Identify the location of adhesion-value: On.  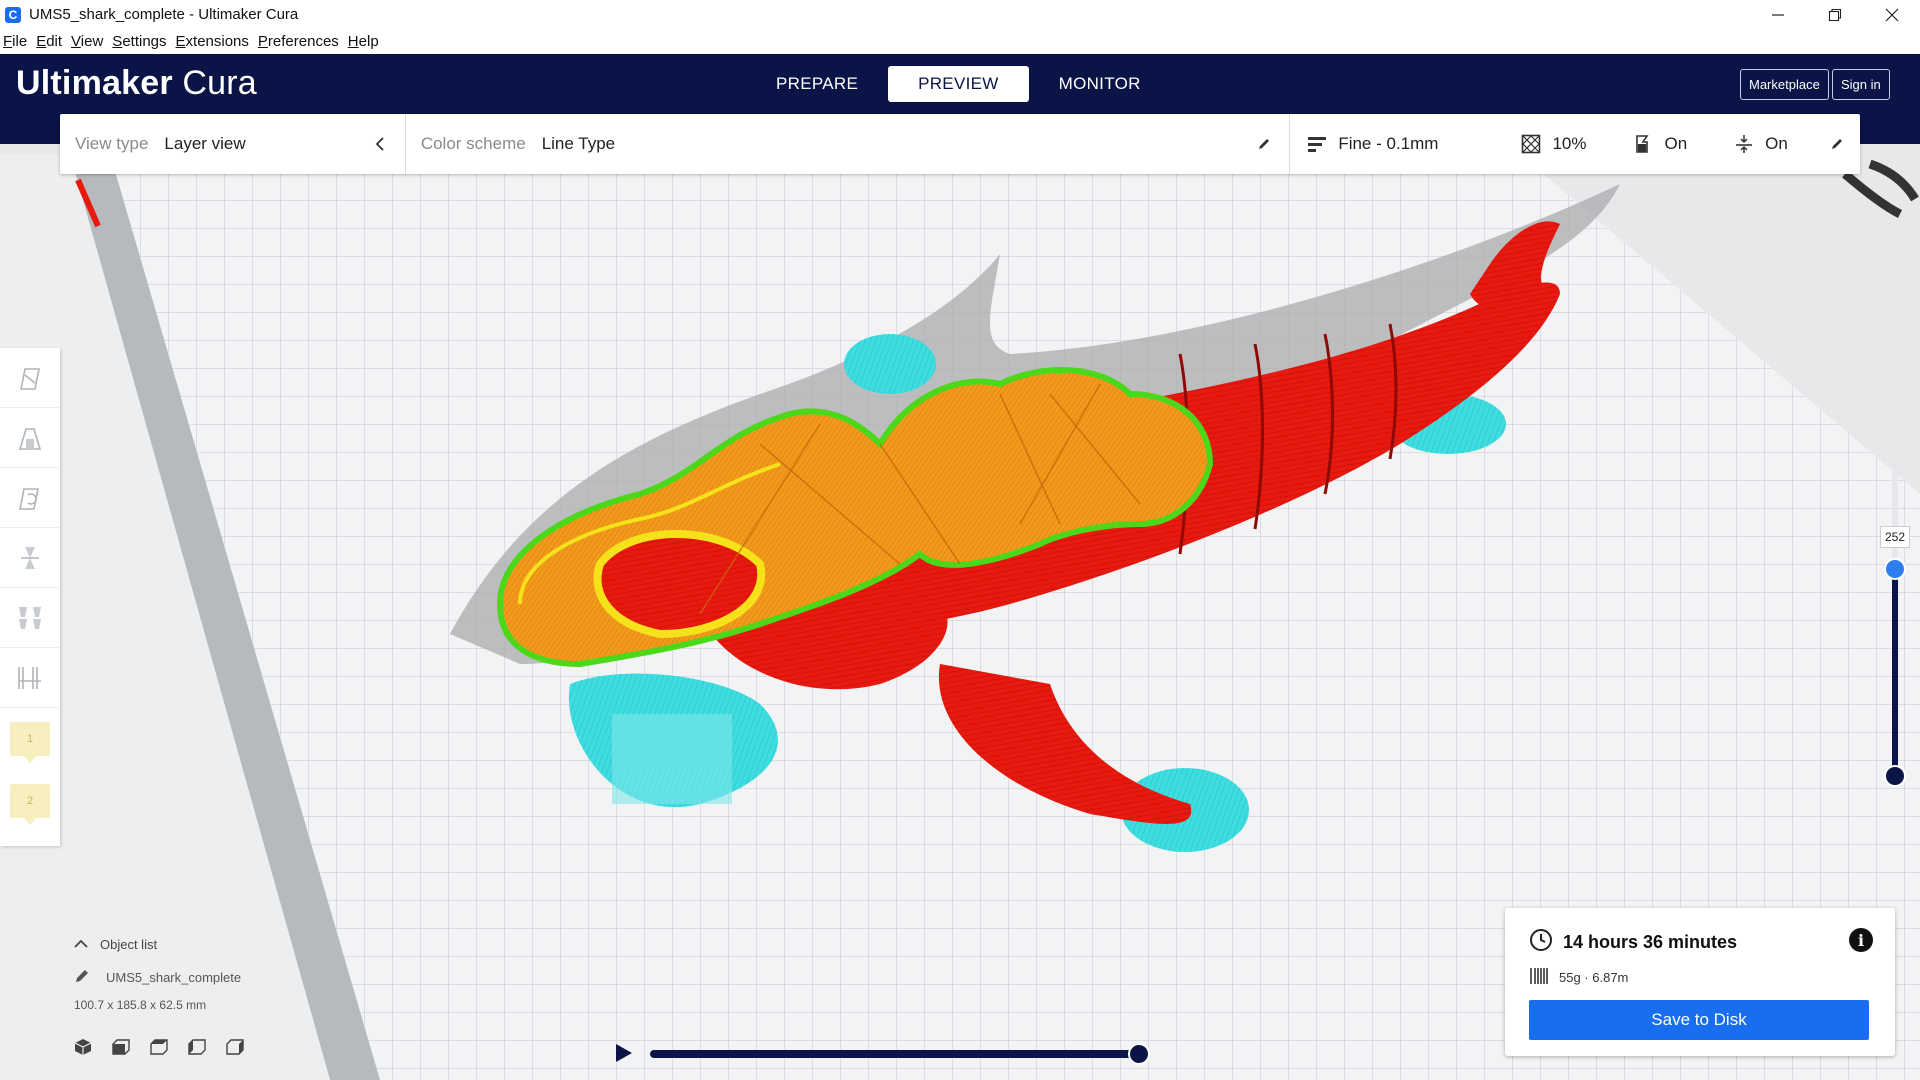
(1776, 143).